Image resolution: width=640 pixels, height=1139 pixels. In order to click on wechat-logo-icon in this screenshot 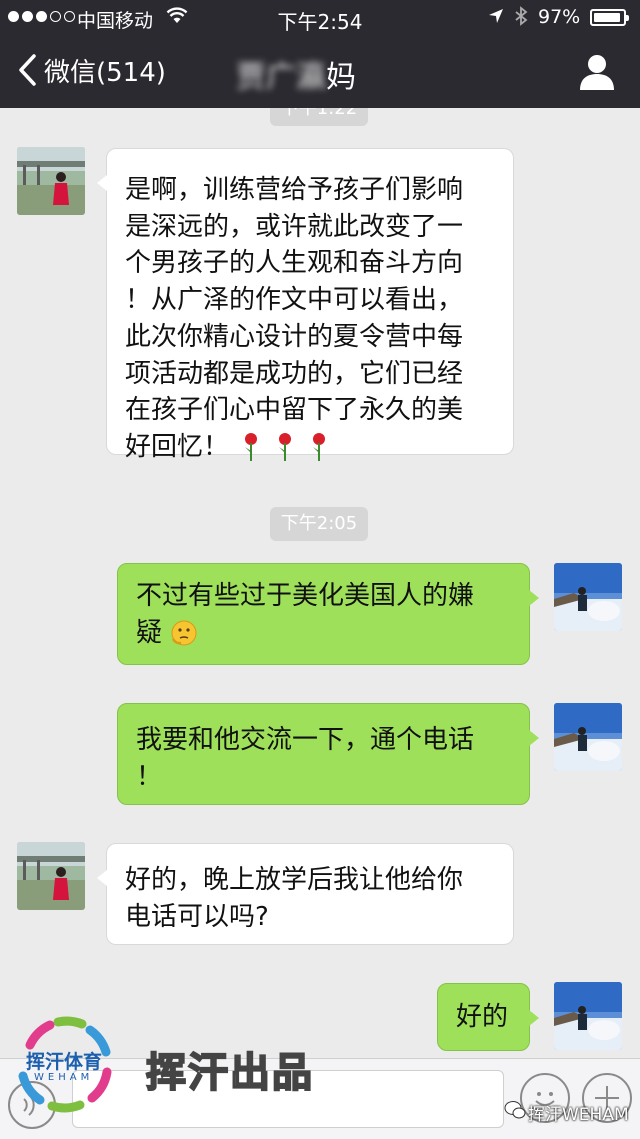, I will do `click(515, 1110)`.